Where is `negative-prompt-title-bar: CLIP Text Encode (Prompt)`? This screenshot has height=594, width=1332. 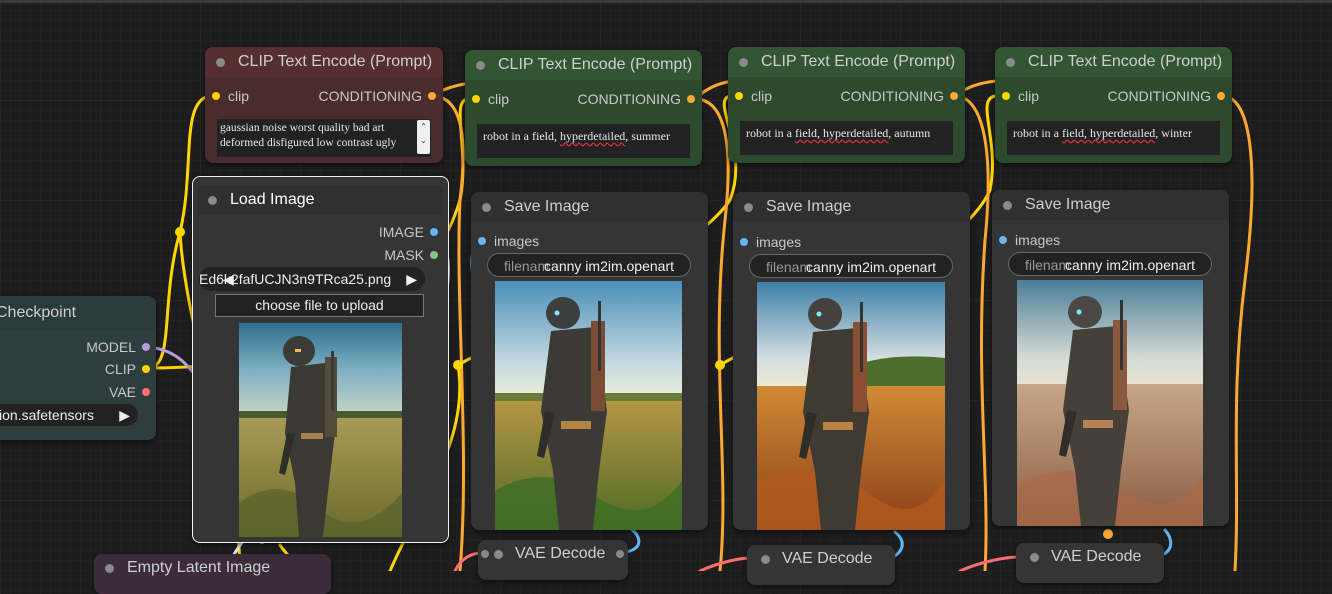 negative-prompt-title-bar: CLIP Text Encode (Prompt) is located at coordinates (324, 62).